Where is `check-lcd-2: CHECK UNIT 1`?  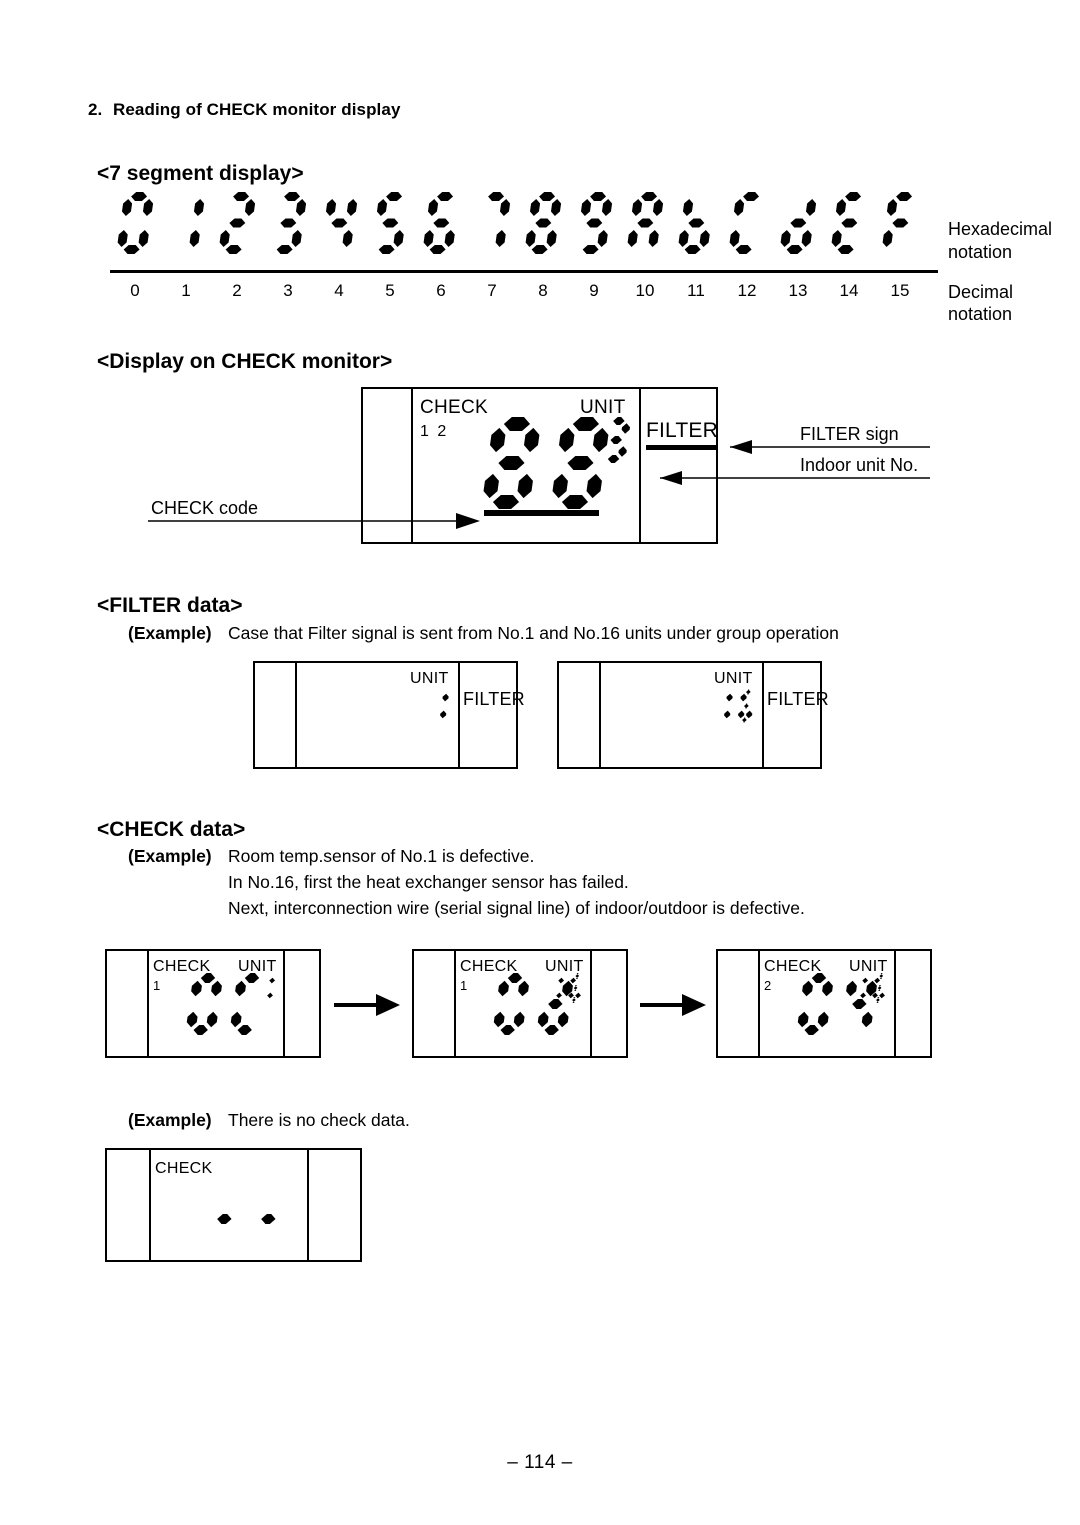
check-lcd-2: CHECK UNIT 1 is located at coordinates (520, 1003).